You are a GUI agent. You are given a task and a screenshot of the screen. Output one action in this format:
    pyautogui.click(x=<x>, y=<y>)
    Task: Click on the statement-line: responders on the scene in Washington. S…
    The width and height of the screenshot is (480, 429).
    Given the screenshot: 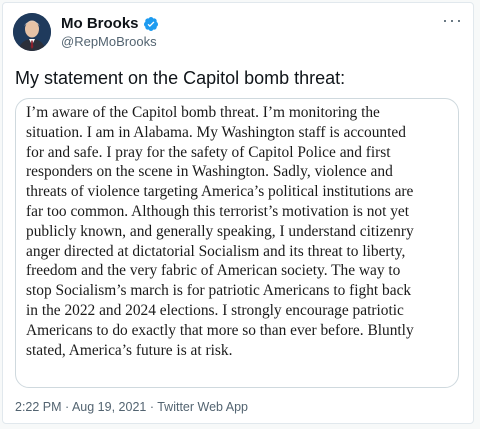 What is the action you would take?
    pyautogui.click(x=209, y=172)
    